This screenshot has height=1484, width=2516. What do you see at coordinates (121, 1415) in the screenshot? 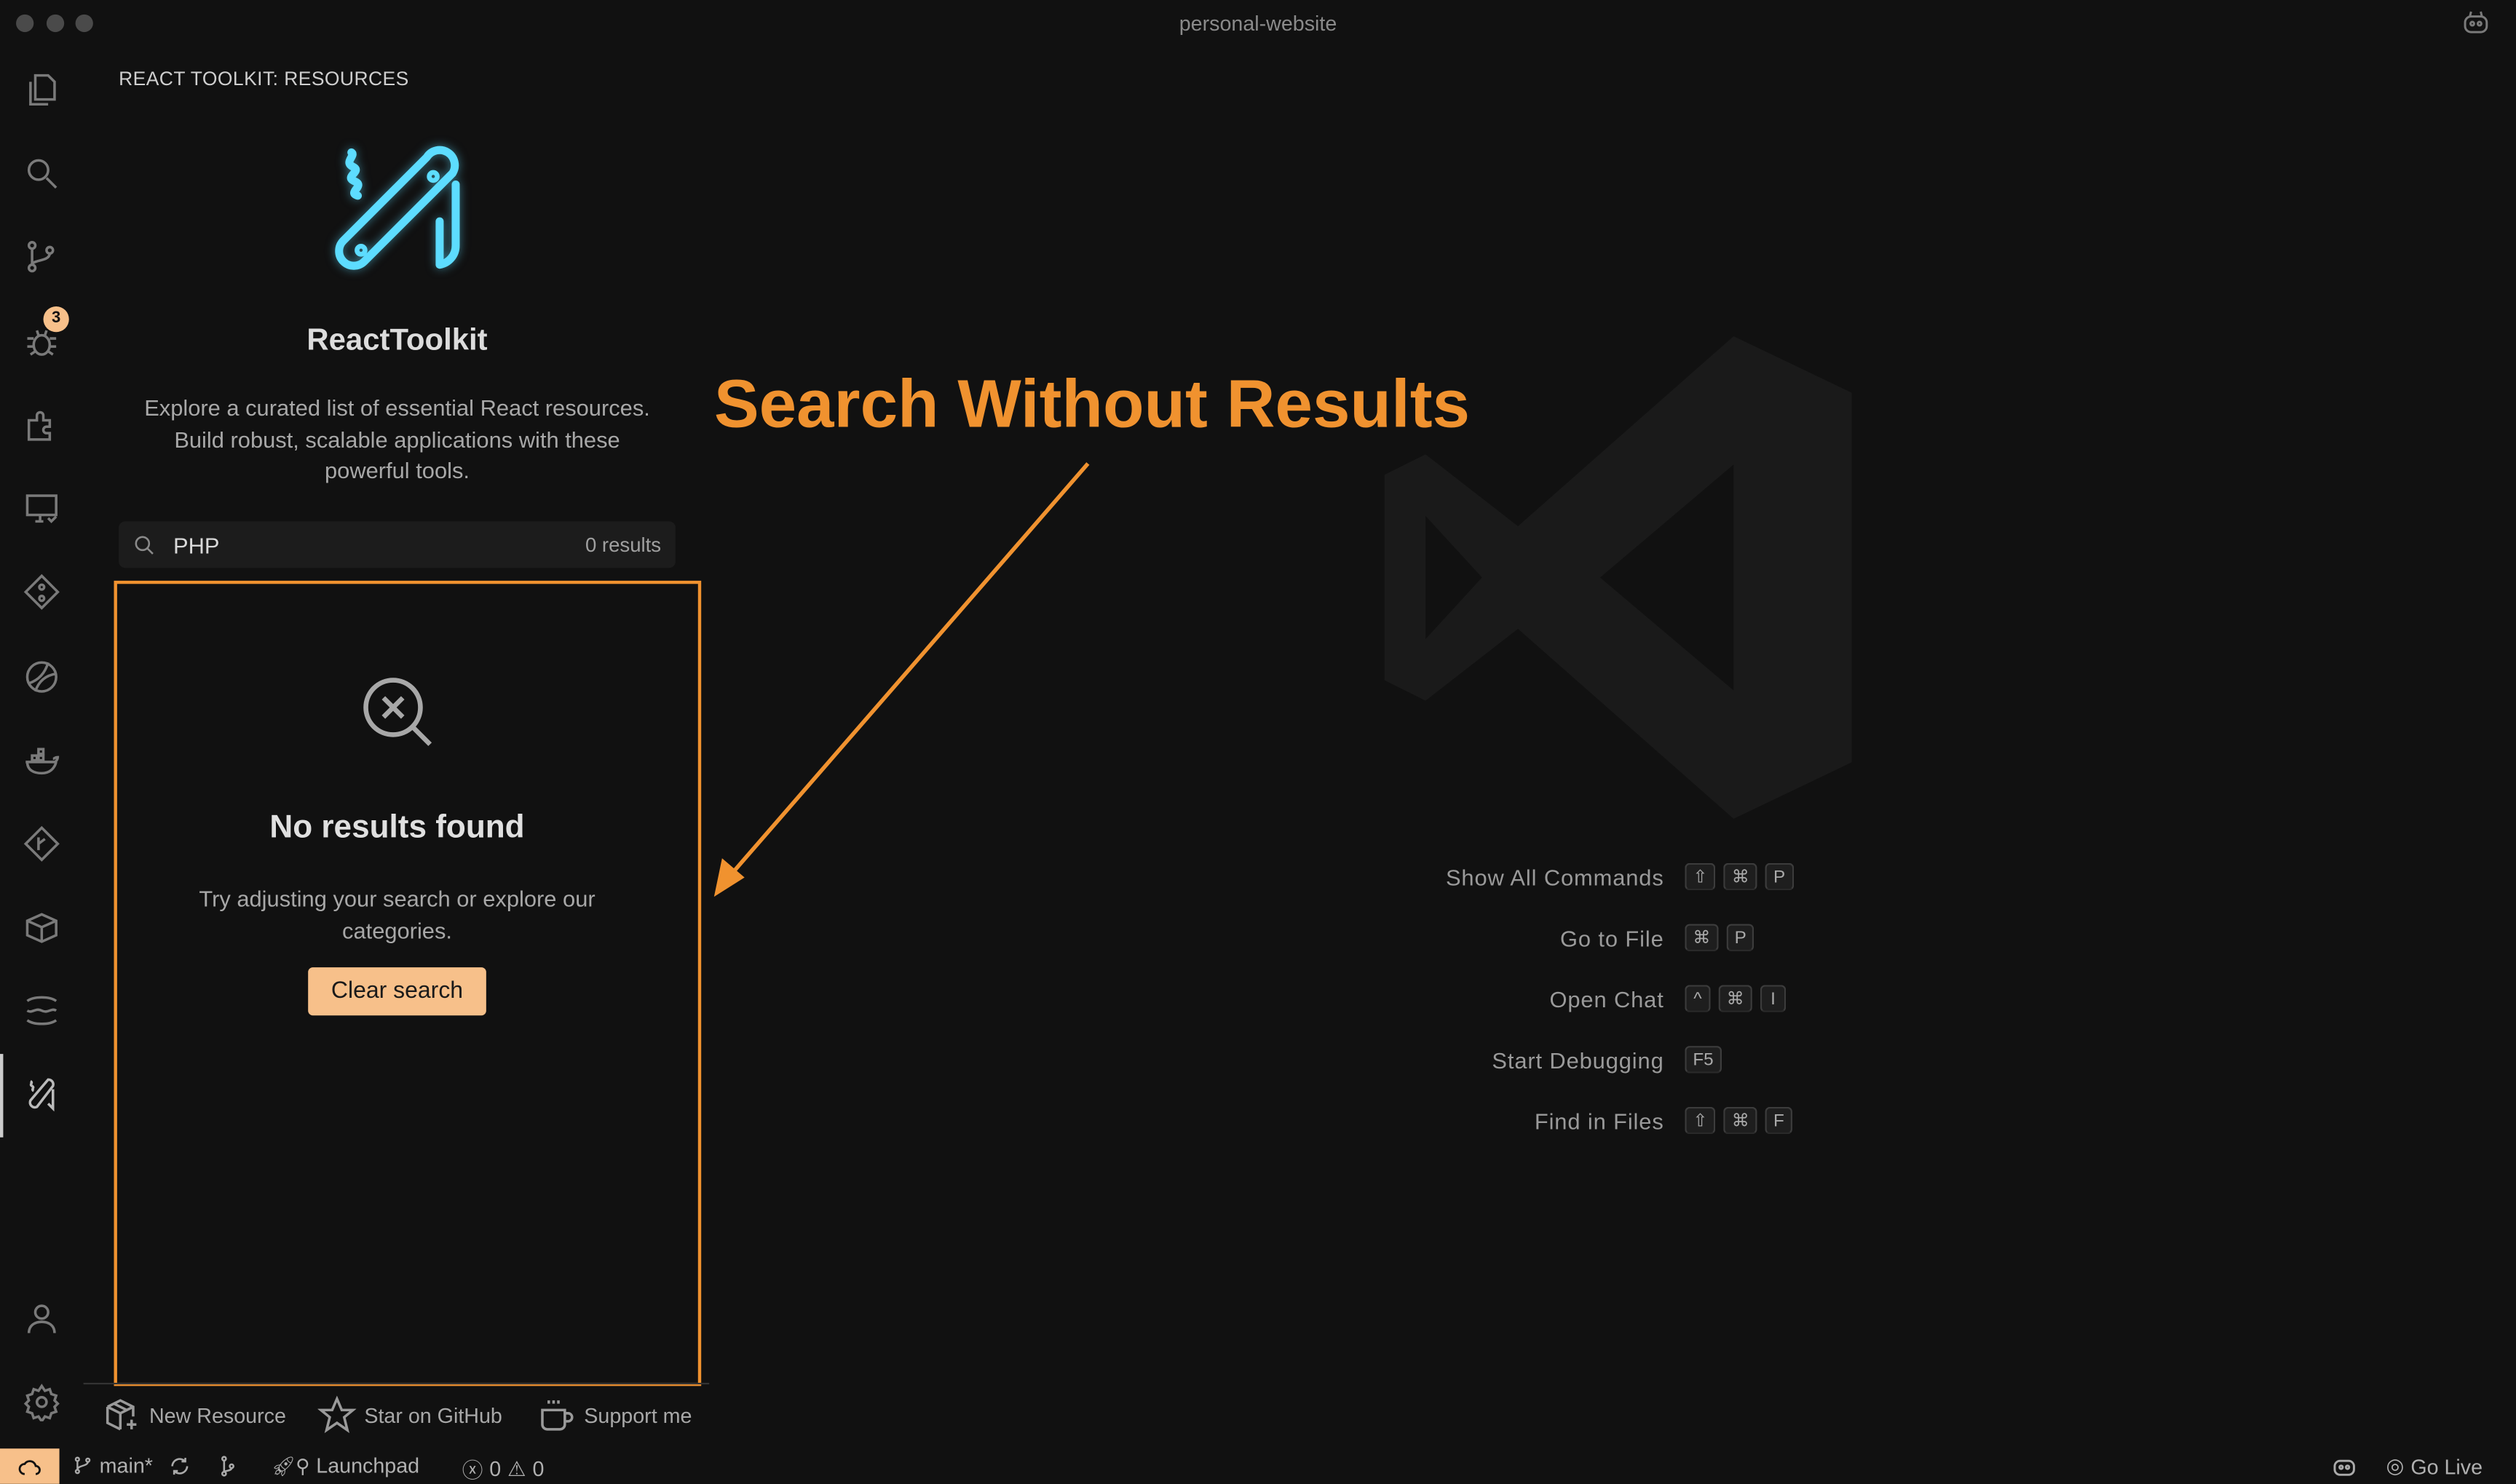
I see `package-plus-icon` at bounding box center [121, 1415].